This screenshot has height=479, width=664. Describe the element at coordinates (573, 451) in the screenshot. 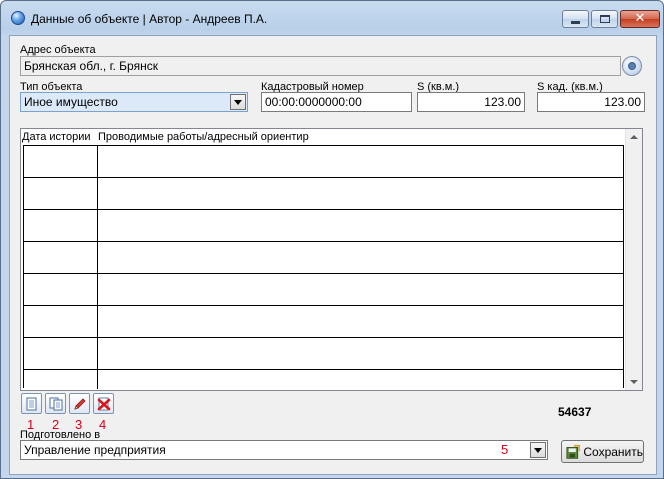

I see `save-icon` at that location.